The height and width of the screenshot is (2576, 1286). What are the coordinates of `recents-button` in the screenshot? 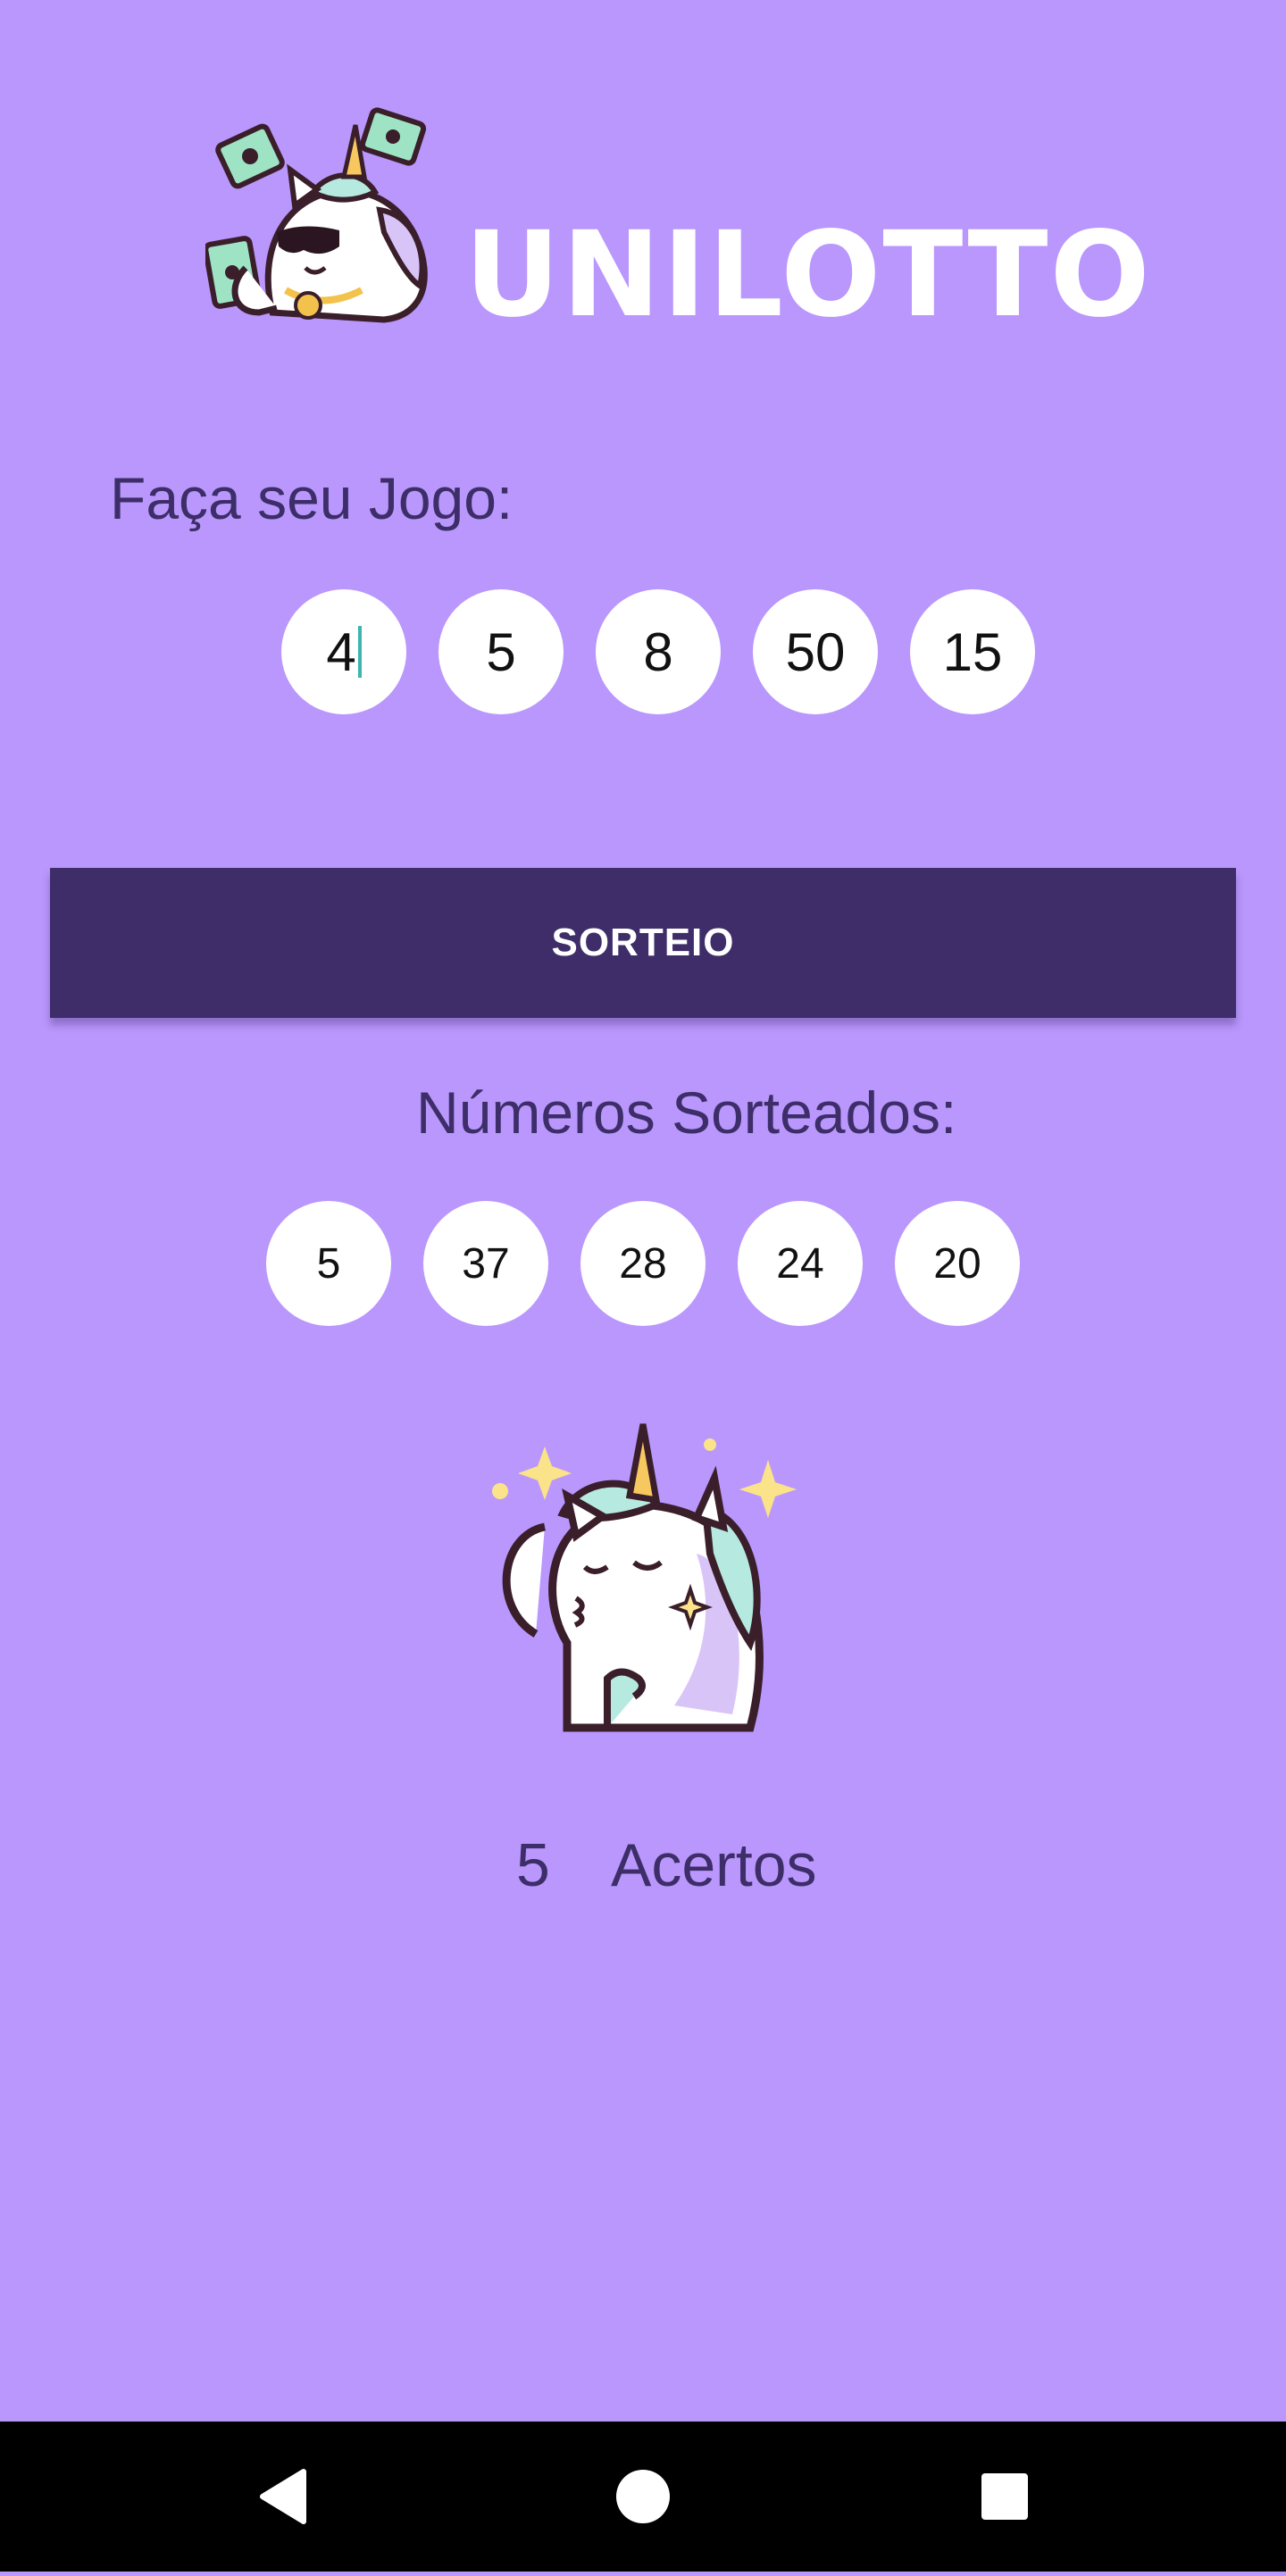 It's located at (1005, 2497).